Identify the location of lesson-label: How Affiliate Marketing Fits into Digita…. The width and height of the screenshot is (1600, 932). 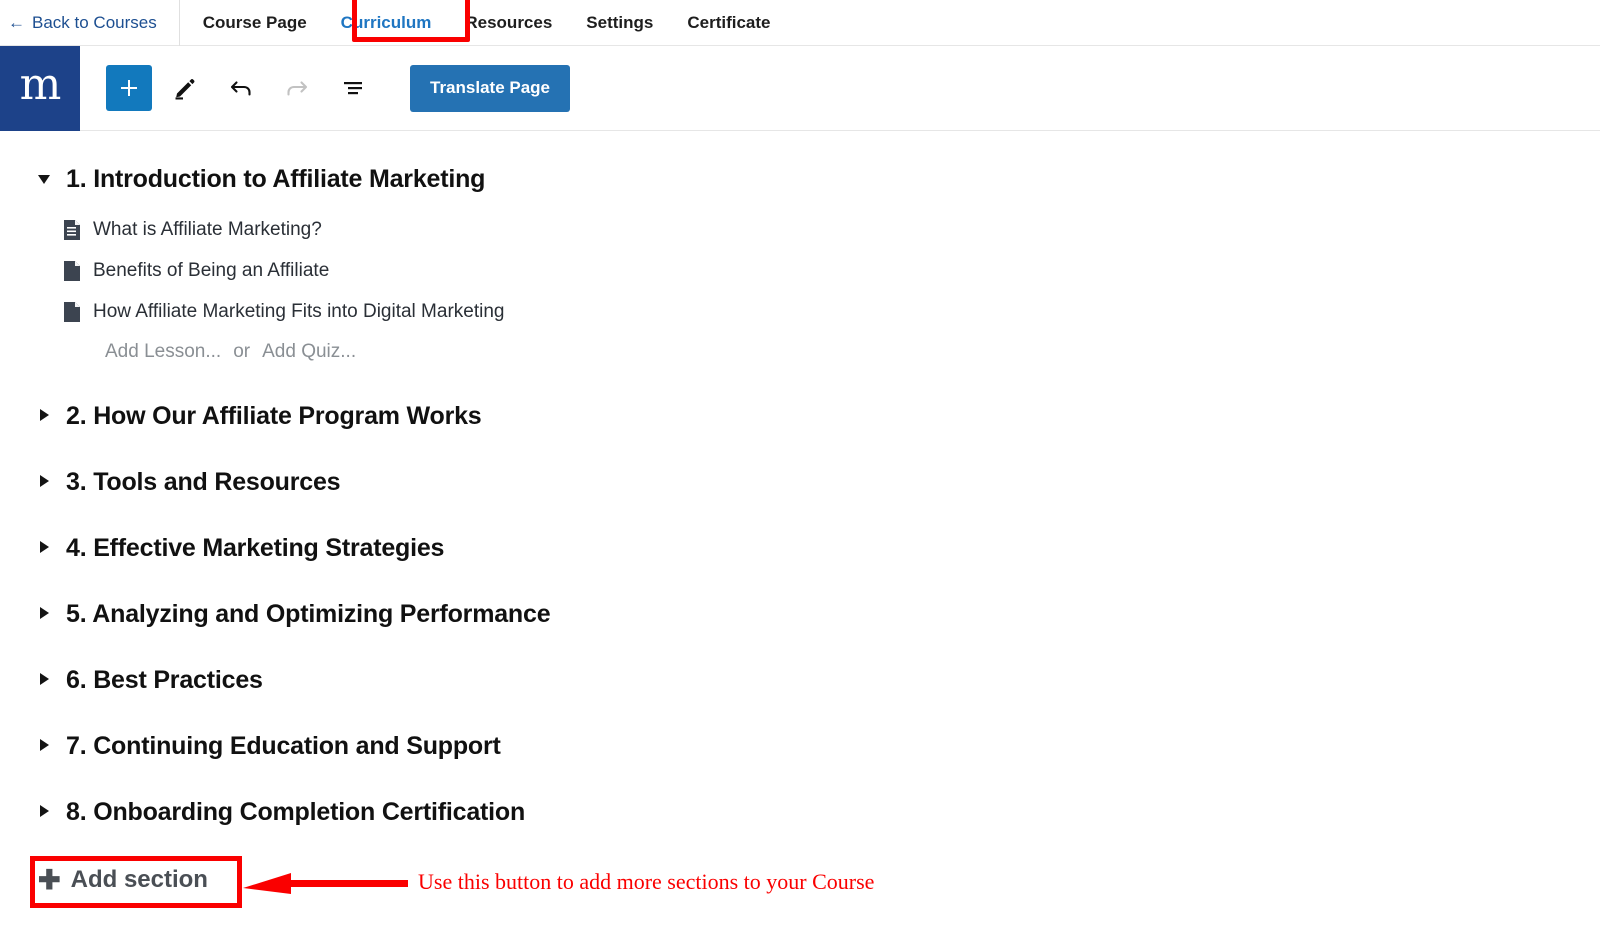
(299, 311).